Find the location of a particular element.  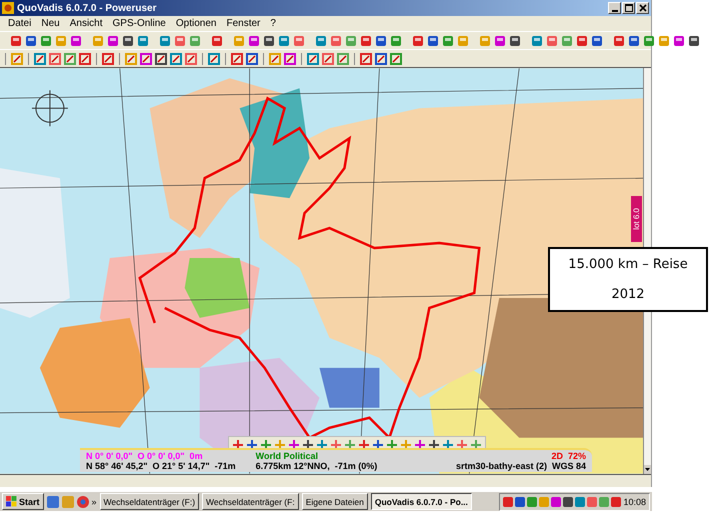

clock: 10:08 is located at coordinates (634, 501).